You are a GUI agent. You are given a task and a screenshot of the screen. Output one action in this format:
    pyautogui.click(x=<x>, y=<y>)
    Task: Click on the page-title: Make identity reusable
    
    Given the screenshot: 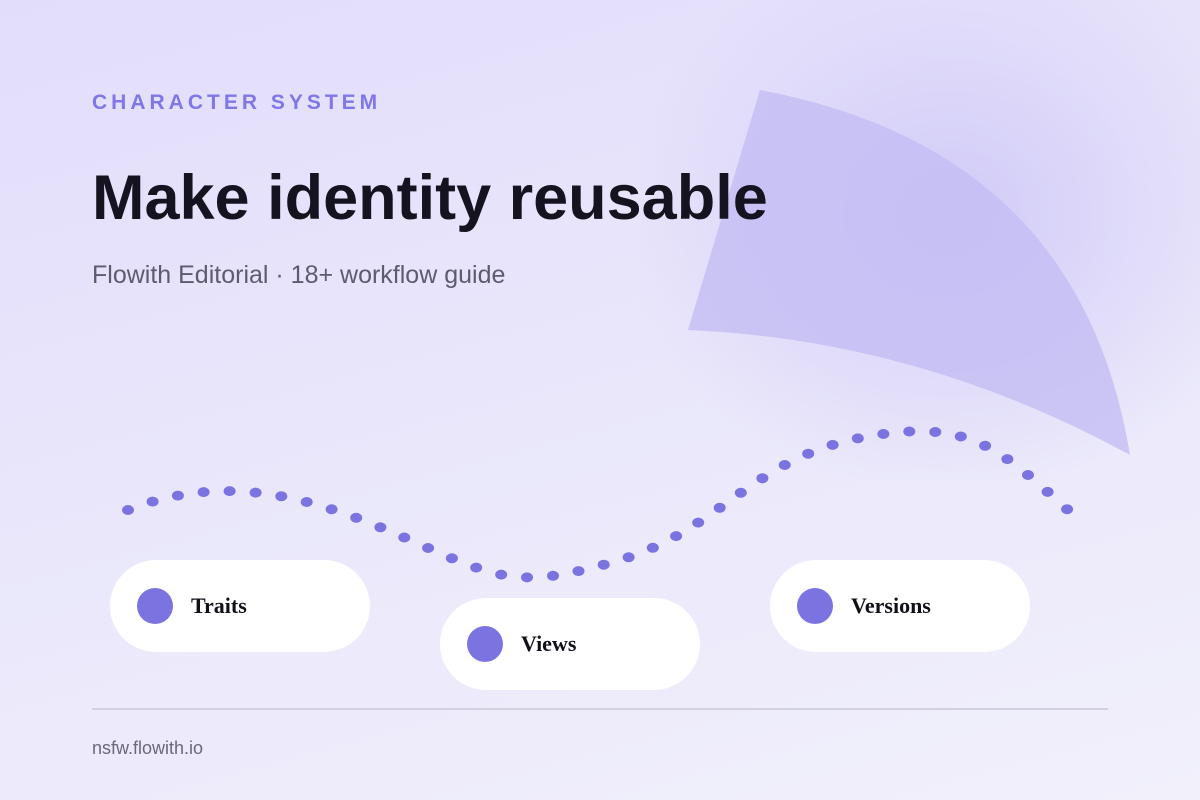 What is the action you would take?
    pyautogui.click(x=430, y=198)
    